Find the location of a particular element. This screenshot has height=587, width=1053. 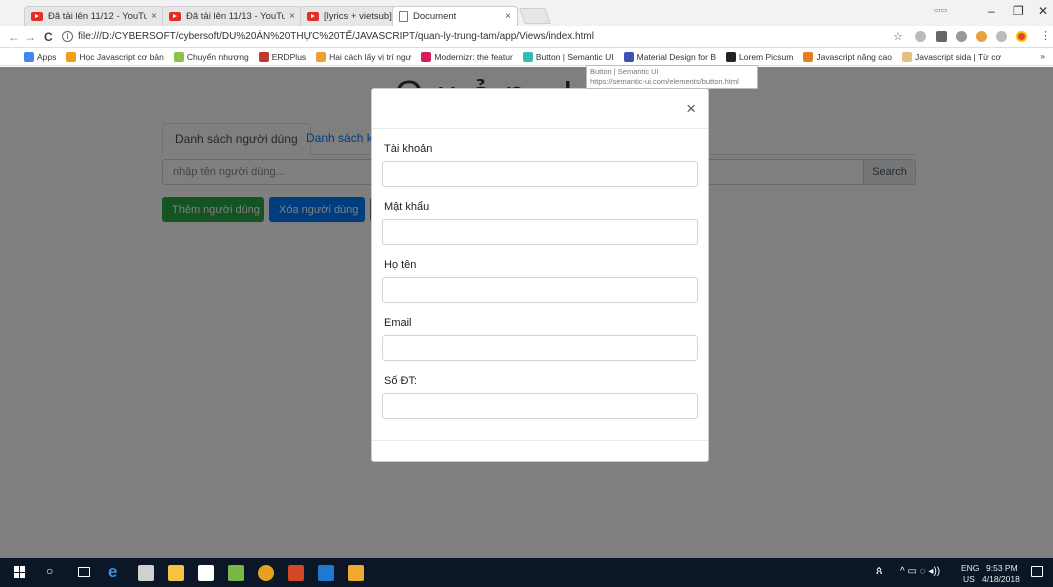

bookmark-item: ERDPlus is located at coordinates (282, 56).